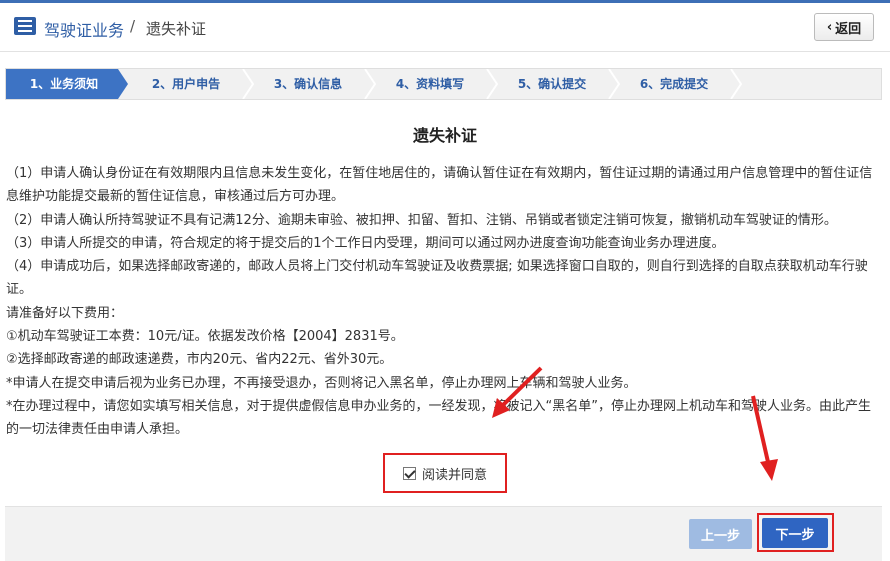 This screenshot has width=890, height=561. Describe the element at coordinates (409, 473) in the screenshot. I see `agree-checkbox` at that location.